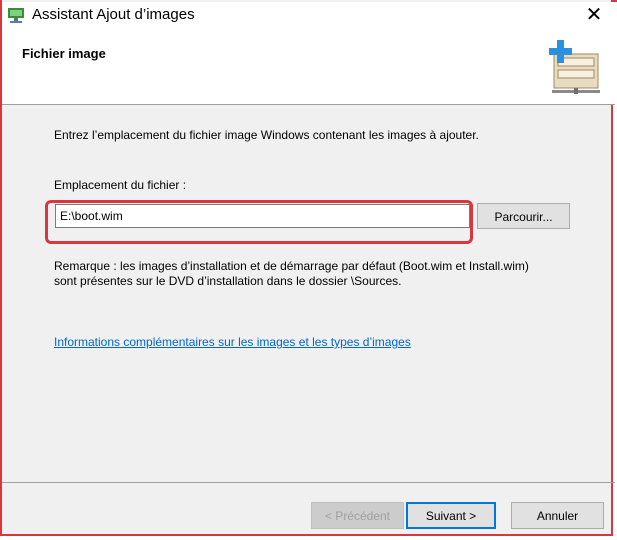  Describe the element at coordinates (557, 515) in the screenshot. I see `cancel-button: Annuler` at that location.